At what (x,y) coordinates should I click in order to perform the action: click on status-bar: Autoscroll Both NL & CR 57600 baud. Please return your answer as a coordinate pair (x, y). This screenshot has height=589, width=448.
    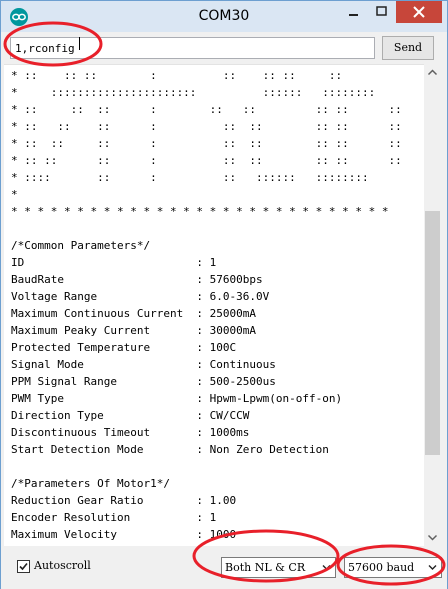
    Looking at the image, I should click on (224, 568).